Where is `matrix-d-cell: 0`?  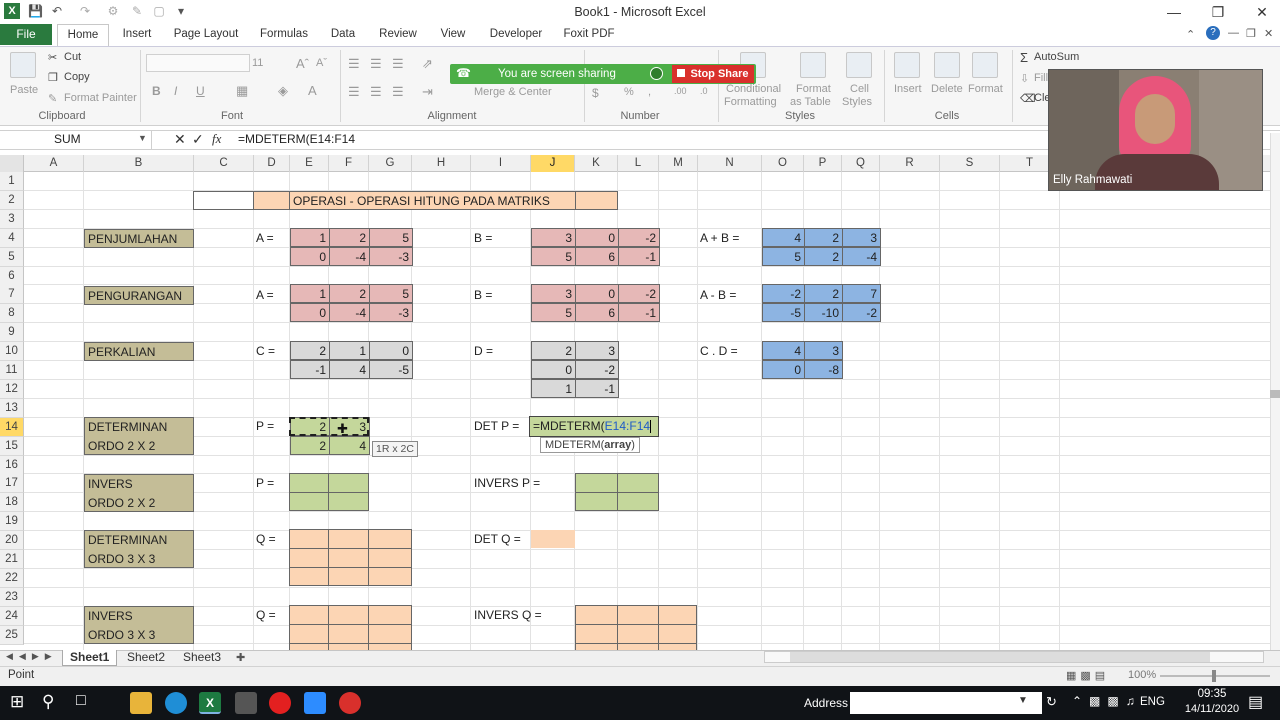 matrix-d-cell: 0 is located at coordinates (553, 369).